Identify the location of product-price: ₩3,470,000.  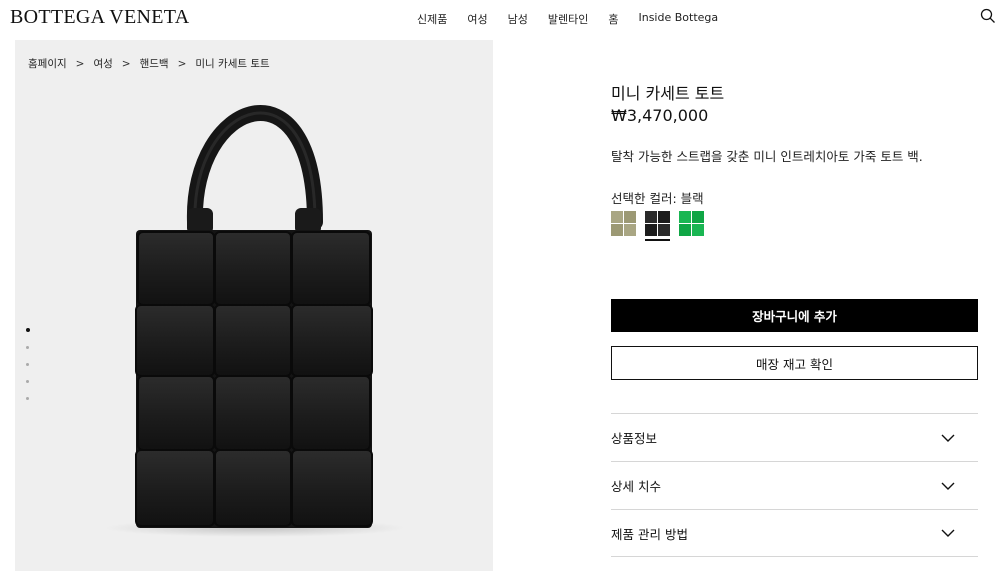
(660, 115).